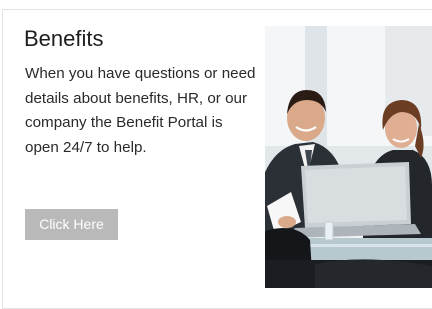 The width and height of the screenshot is (432, 309). What do you see at coordinates (64, 38) in the screenshot?
I see `card-title: Benefits` at bounding box center [64, 38].